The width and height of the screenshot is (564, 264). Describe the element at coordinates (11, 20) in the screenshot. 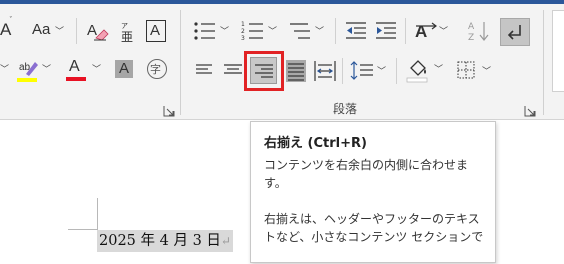

I see `superscript-arrow: ˇ` at that location.